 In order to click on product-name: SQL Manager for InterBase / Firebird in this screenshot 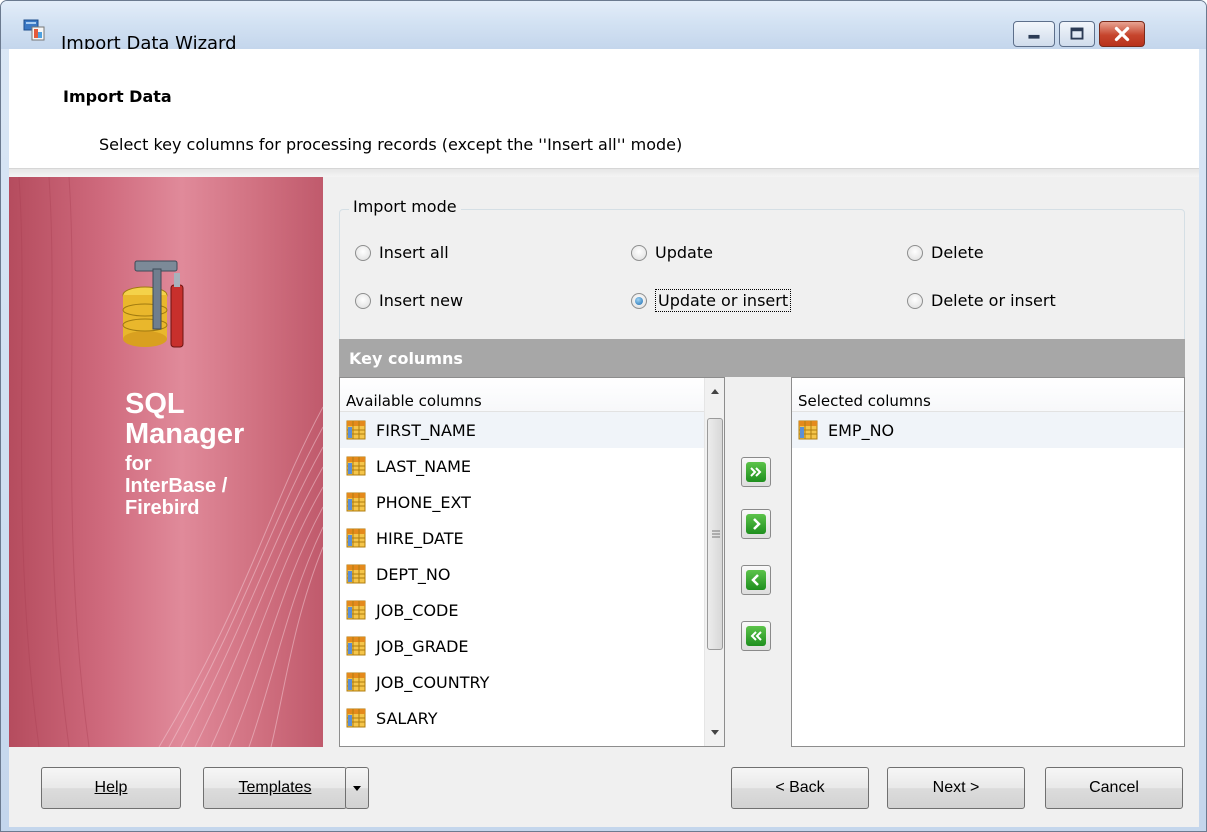, I will do `click(184, 454)`.